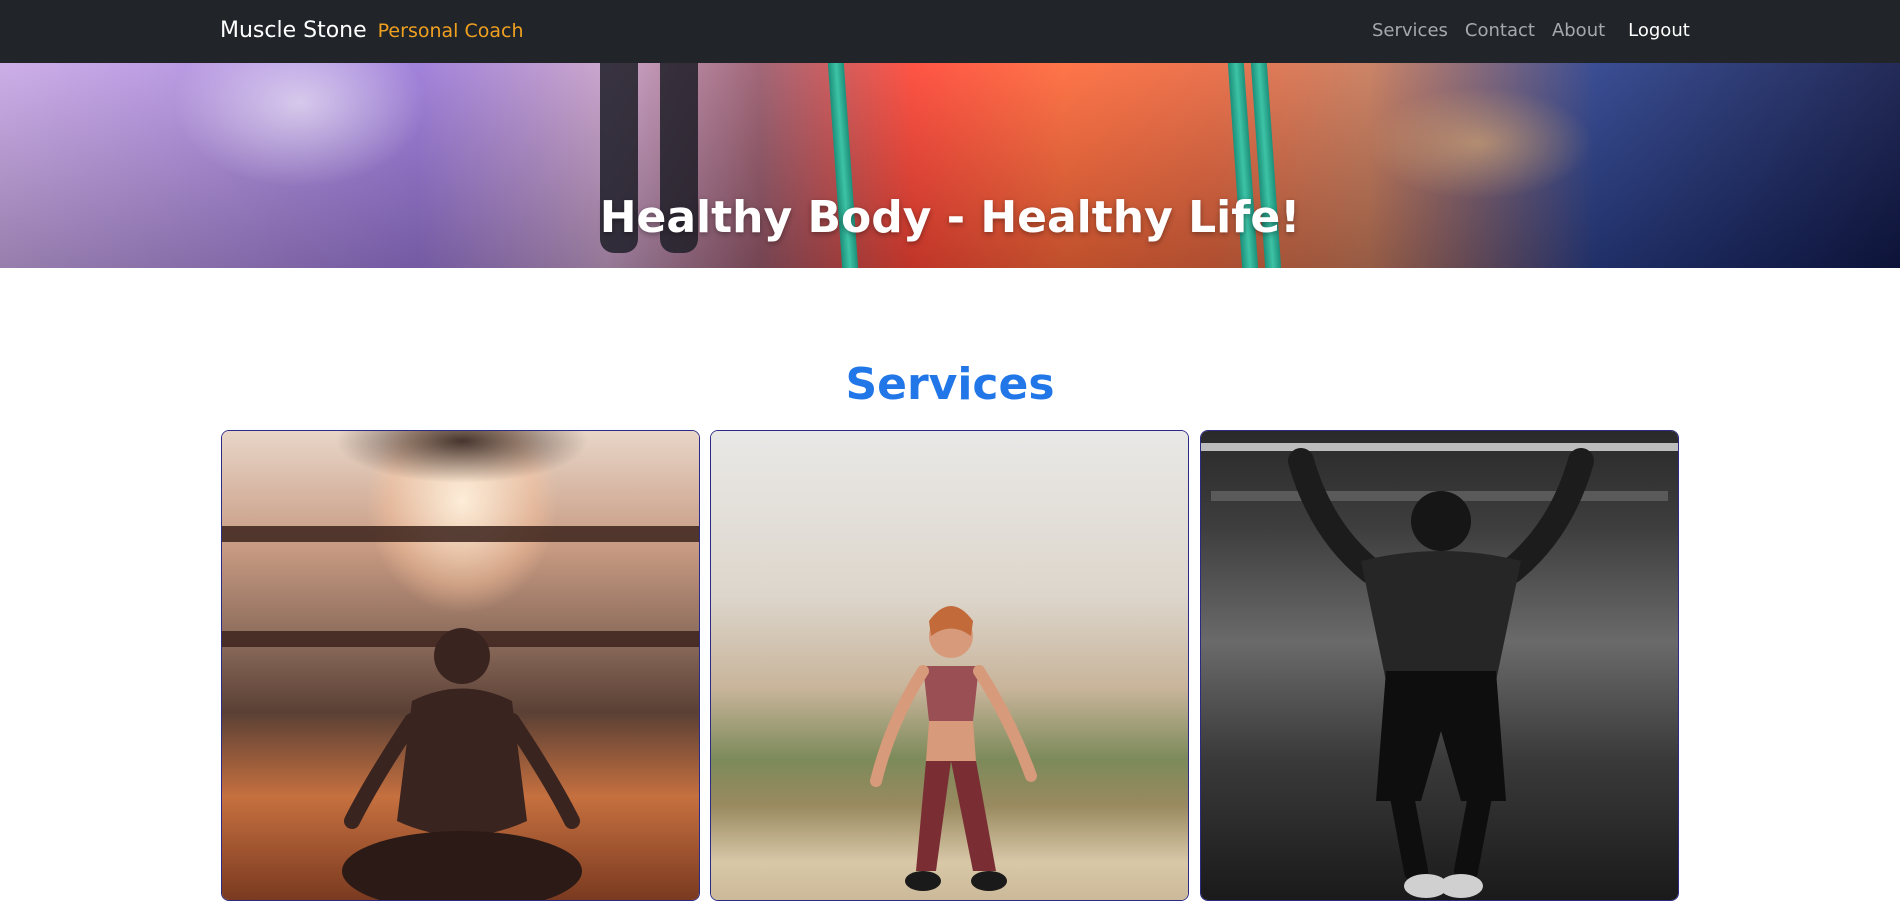 The image size is (1900, 901). I want to click on rail-shape, so click(460, 534).